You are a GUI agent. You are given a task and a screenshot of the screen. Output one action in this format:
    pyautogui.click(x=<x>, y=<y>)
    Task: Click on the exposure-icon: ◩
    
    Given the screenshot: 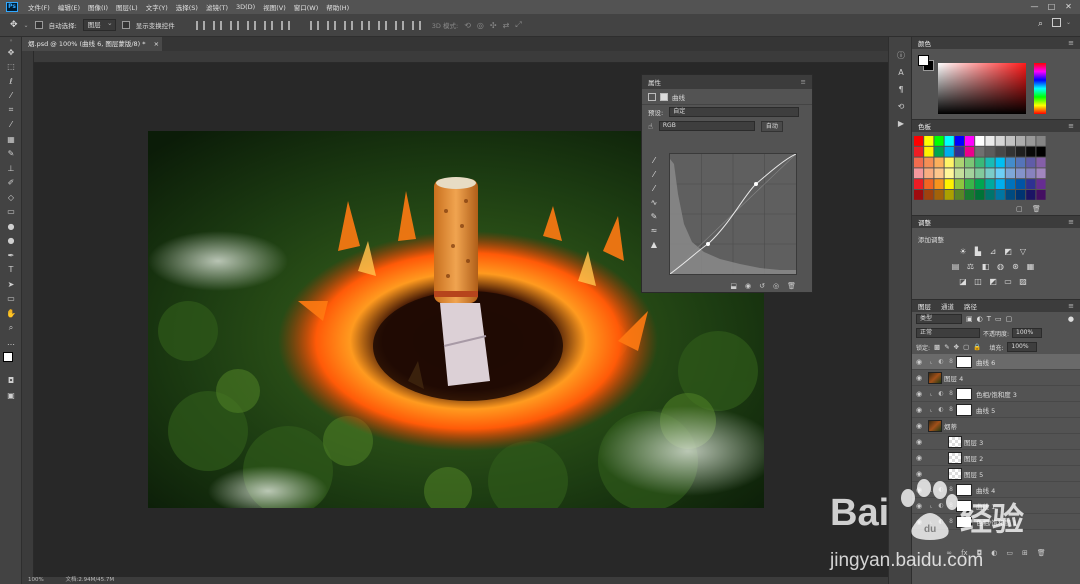 What is the action you would take?
    pyautogui.click(x=1008, y=251)
    